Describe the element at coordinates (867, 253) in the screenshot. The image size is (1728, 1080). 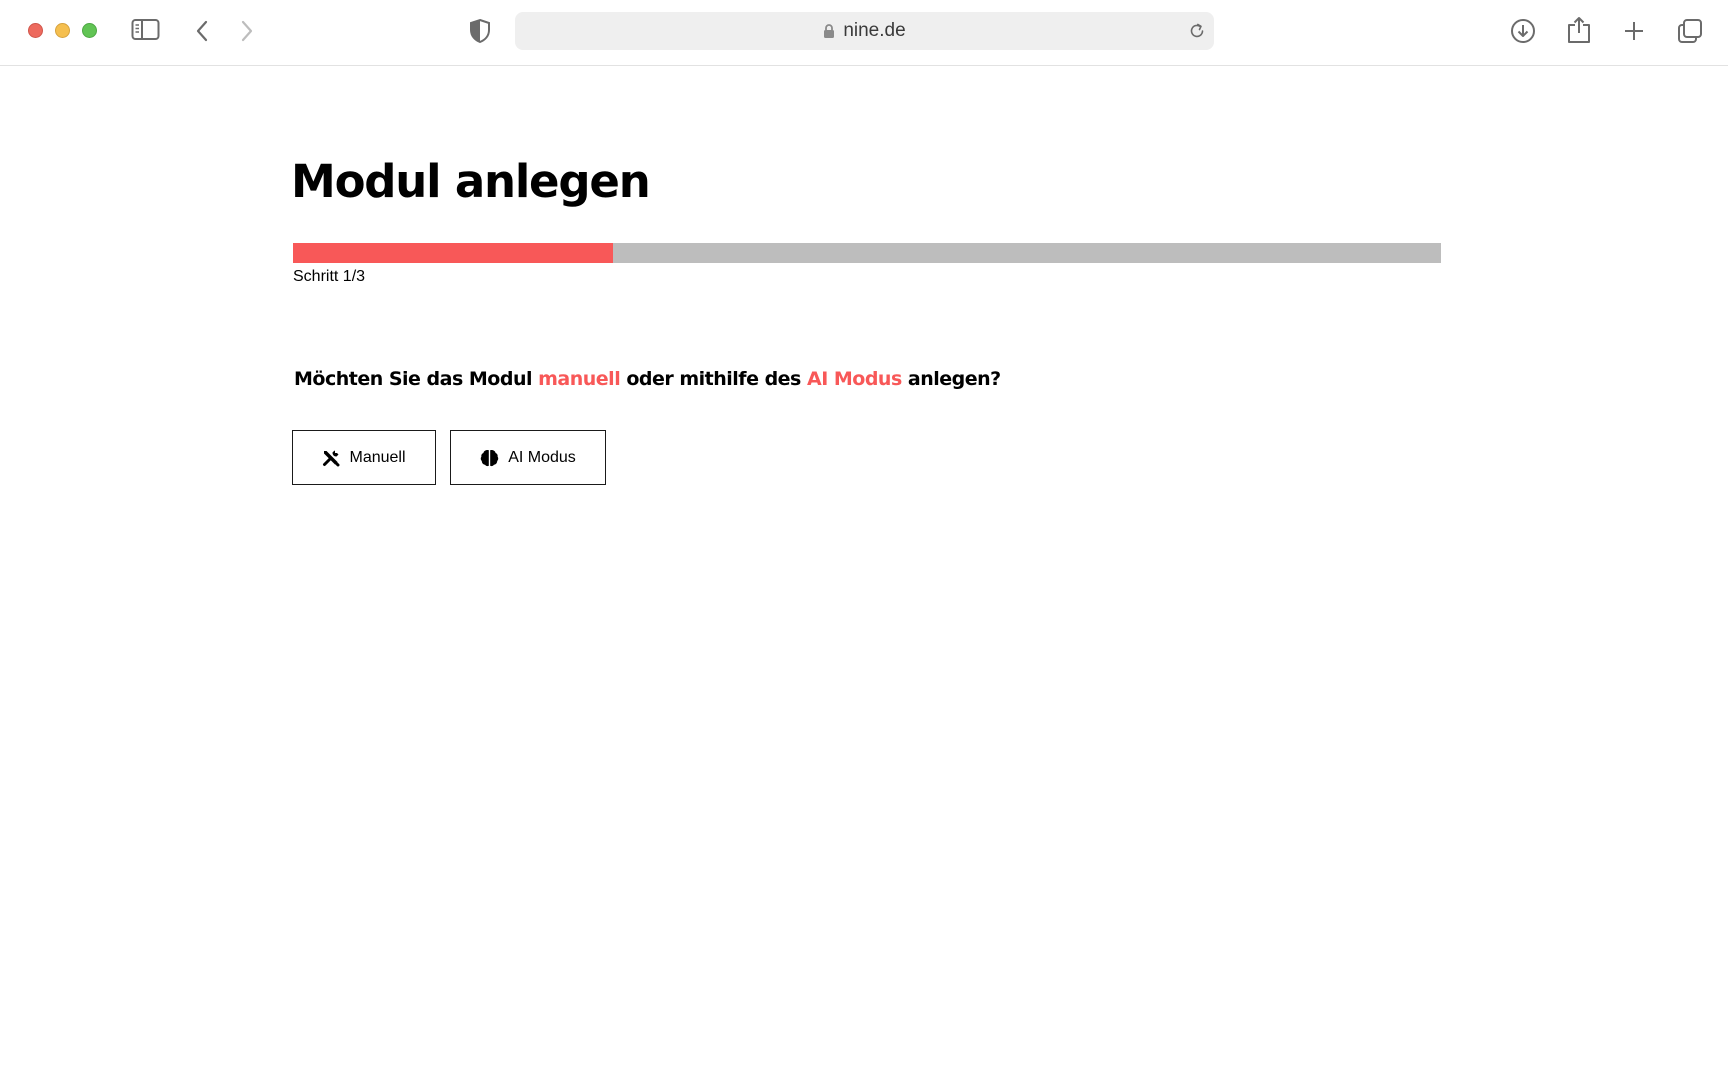
I see `progress-bar` at that location.